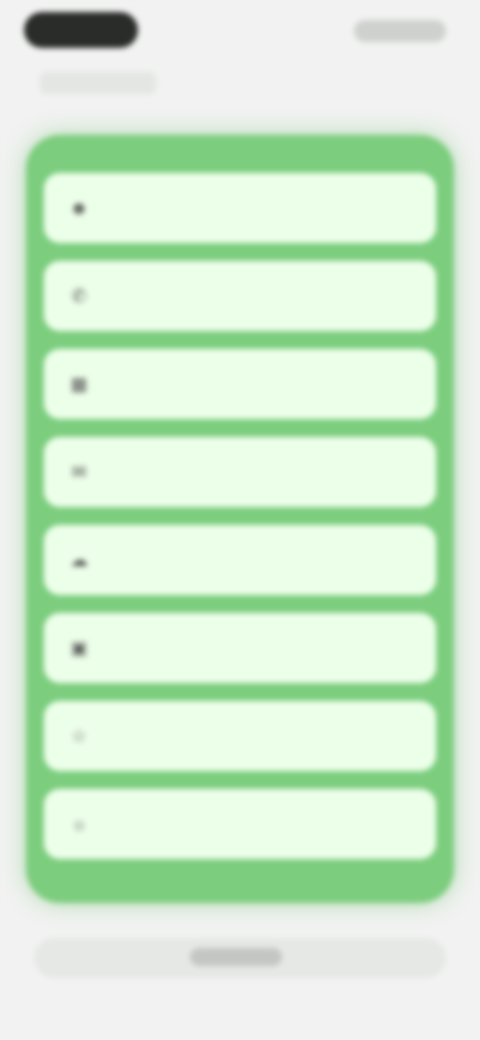 The image size is (480, 1040). I want to click on sun-icon: ☼, so click(79, 823).